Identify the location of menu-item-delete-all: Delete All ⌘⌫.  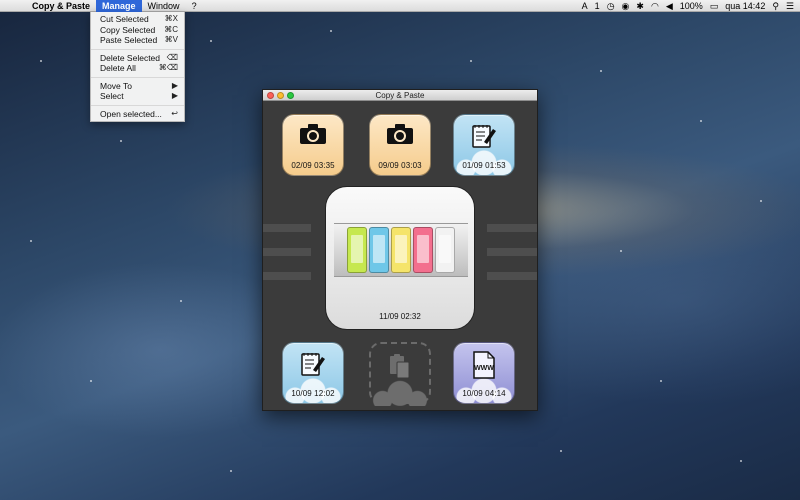
(137, 68).